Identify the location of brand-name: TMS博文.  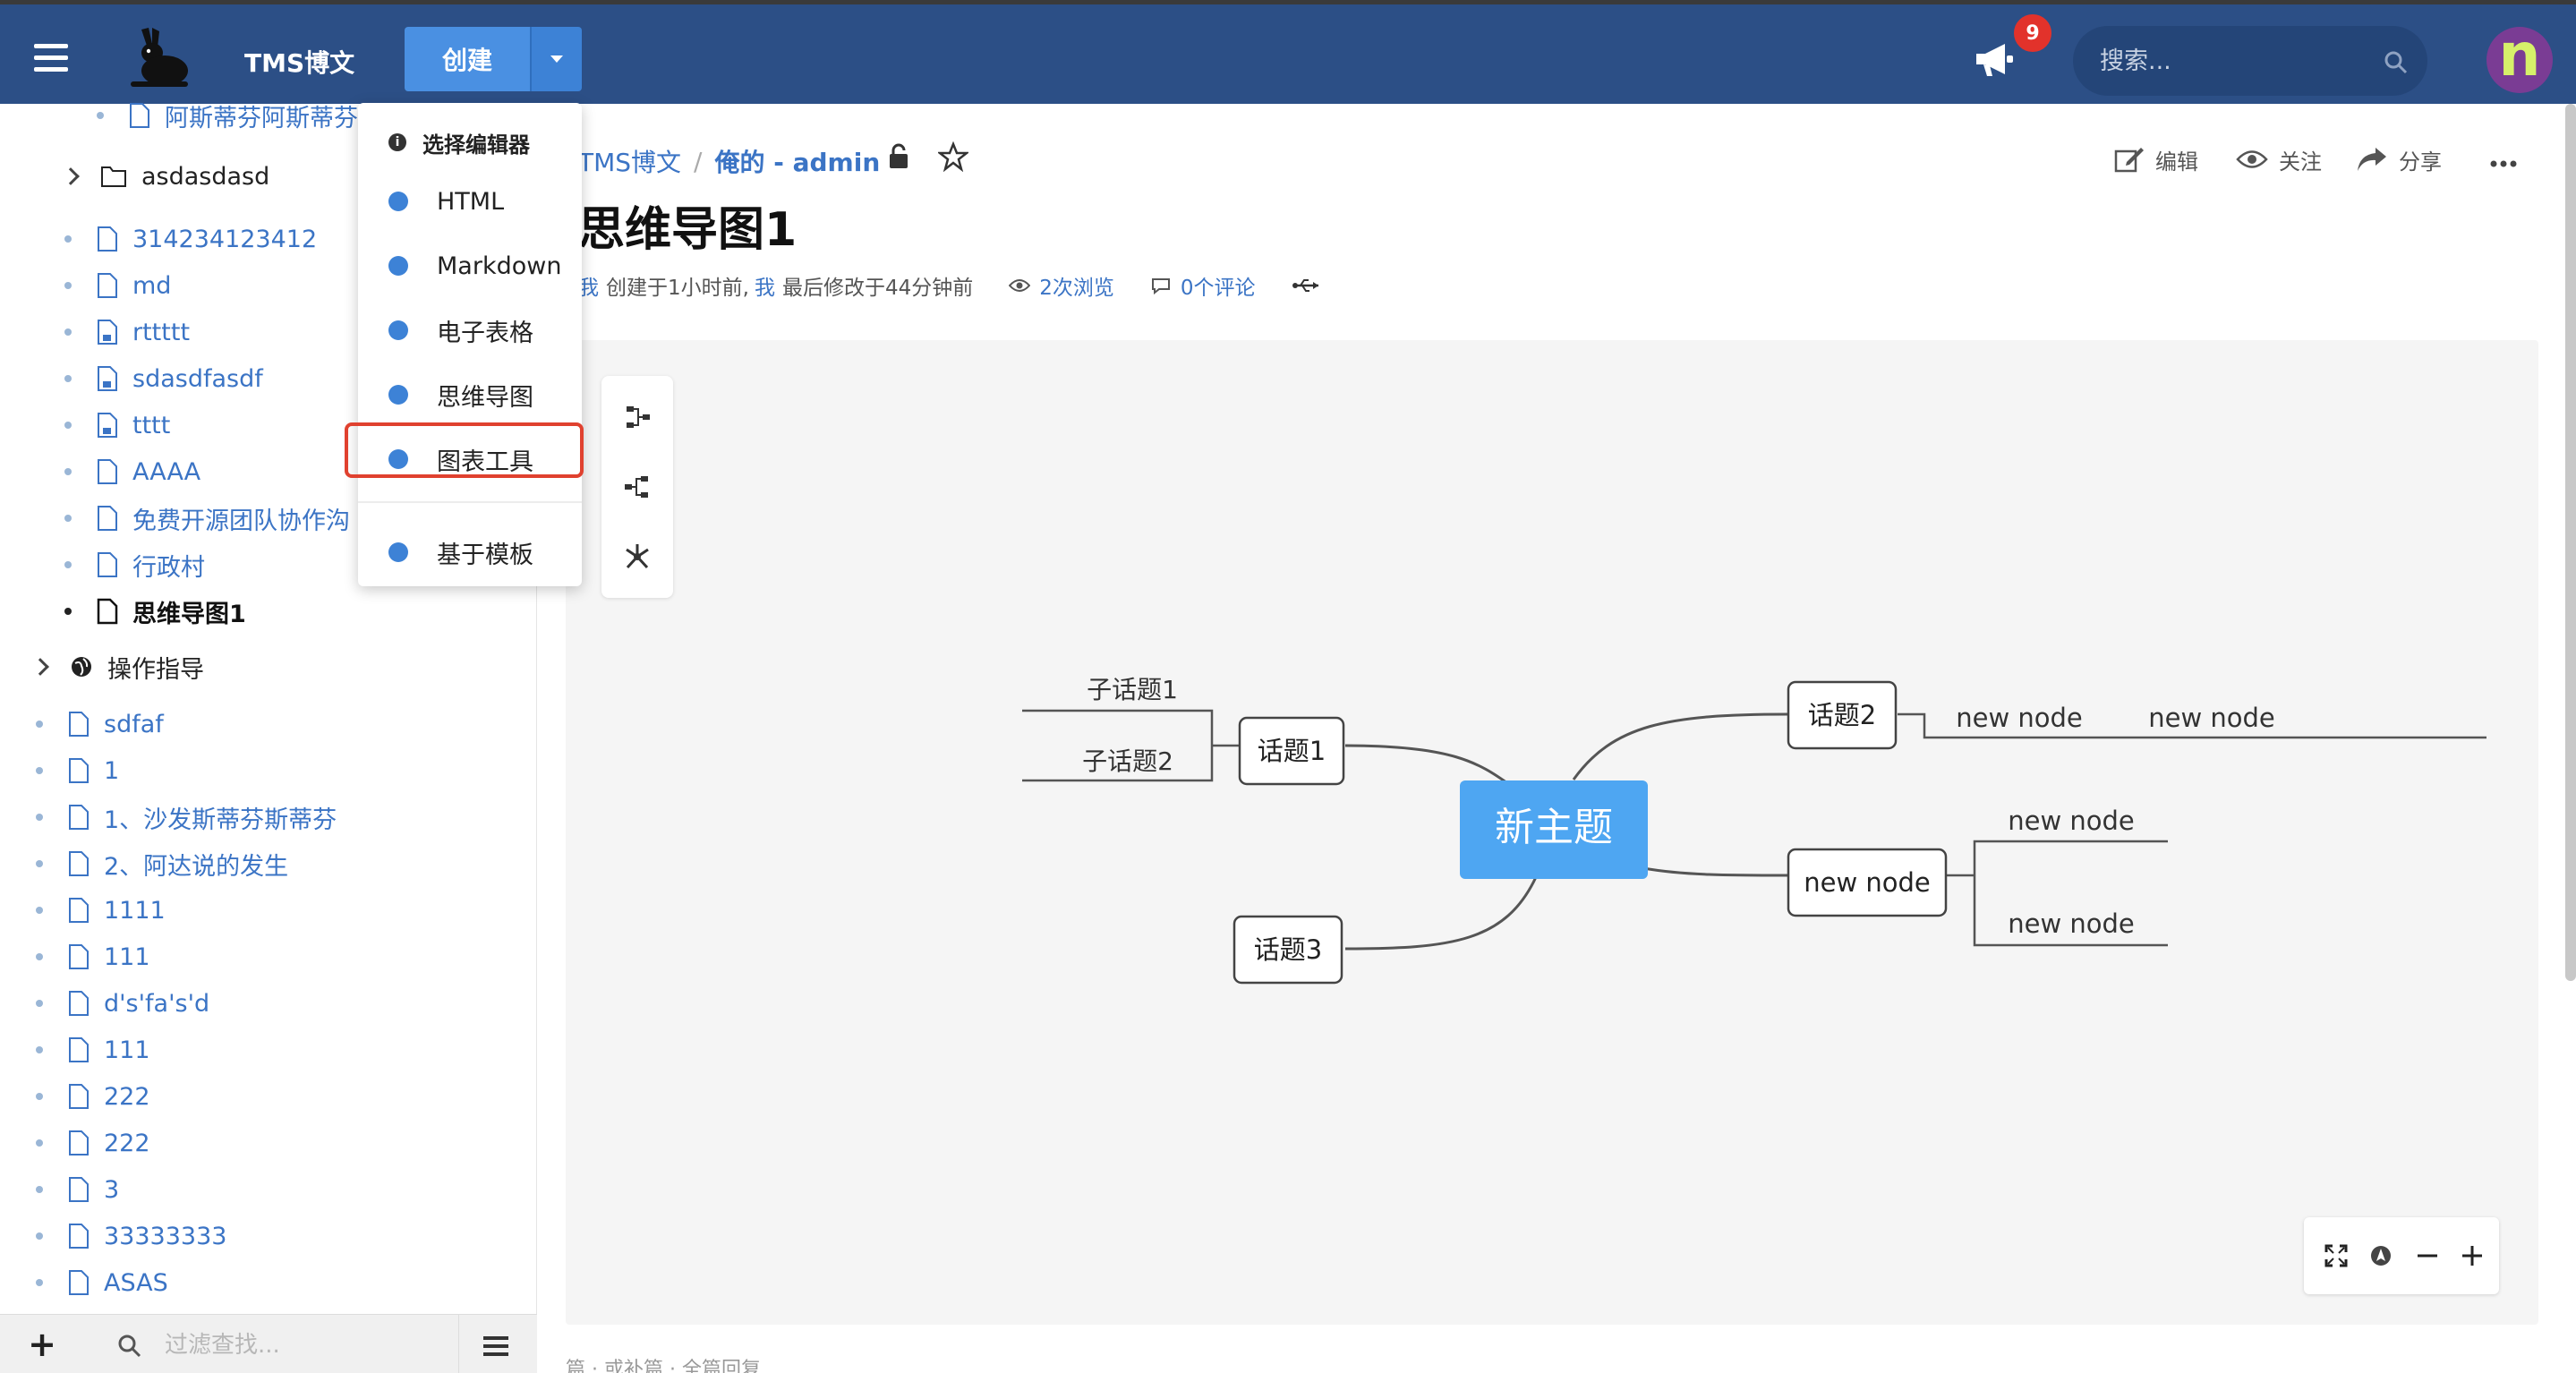
(299, 62).